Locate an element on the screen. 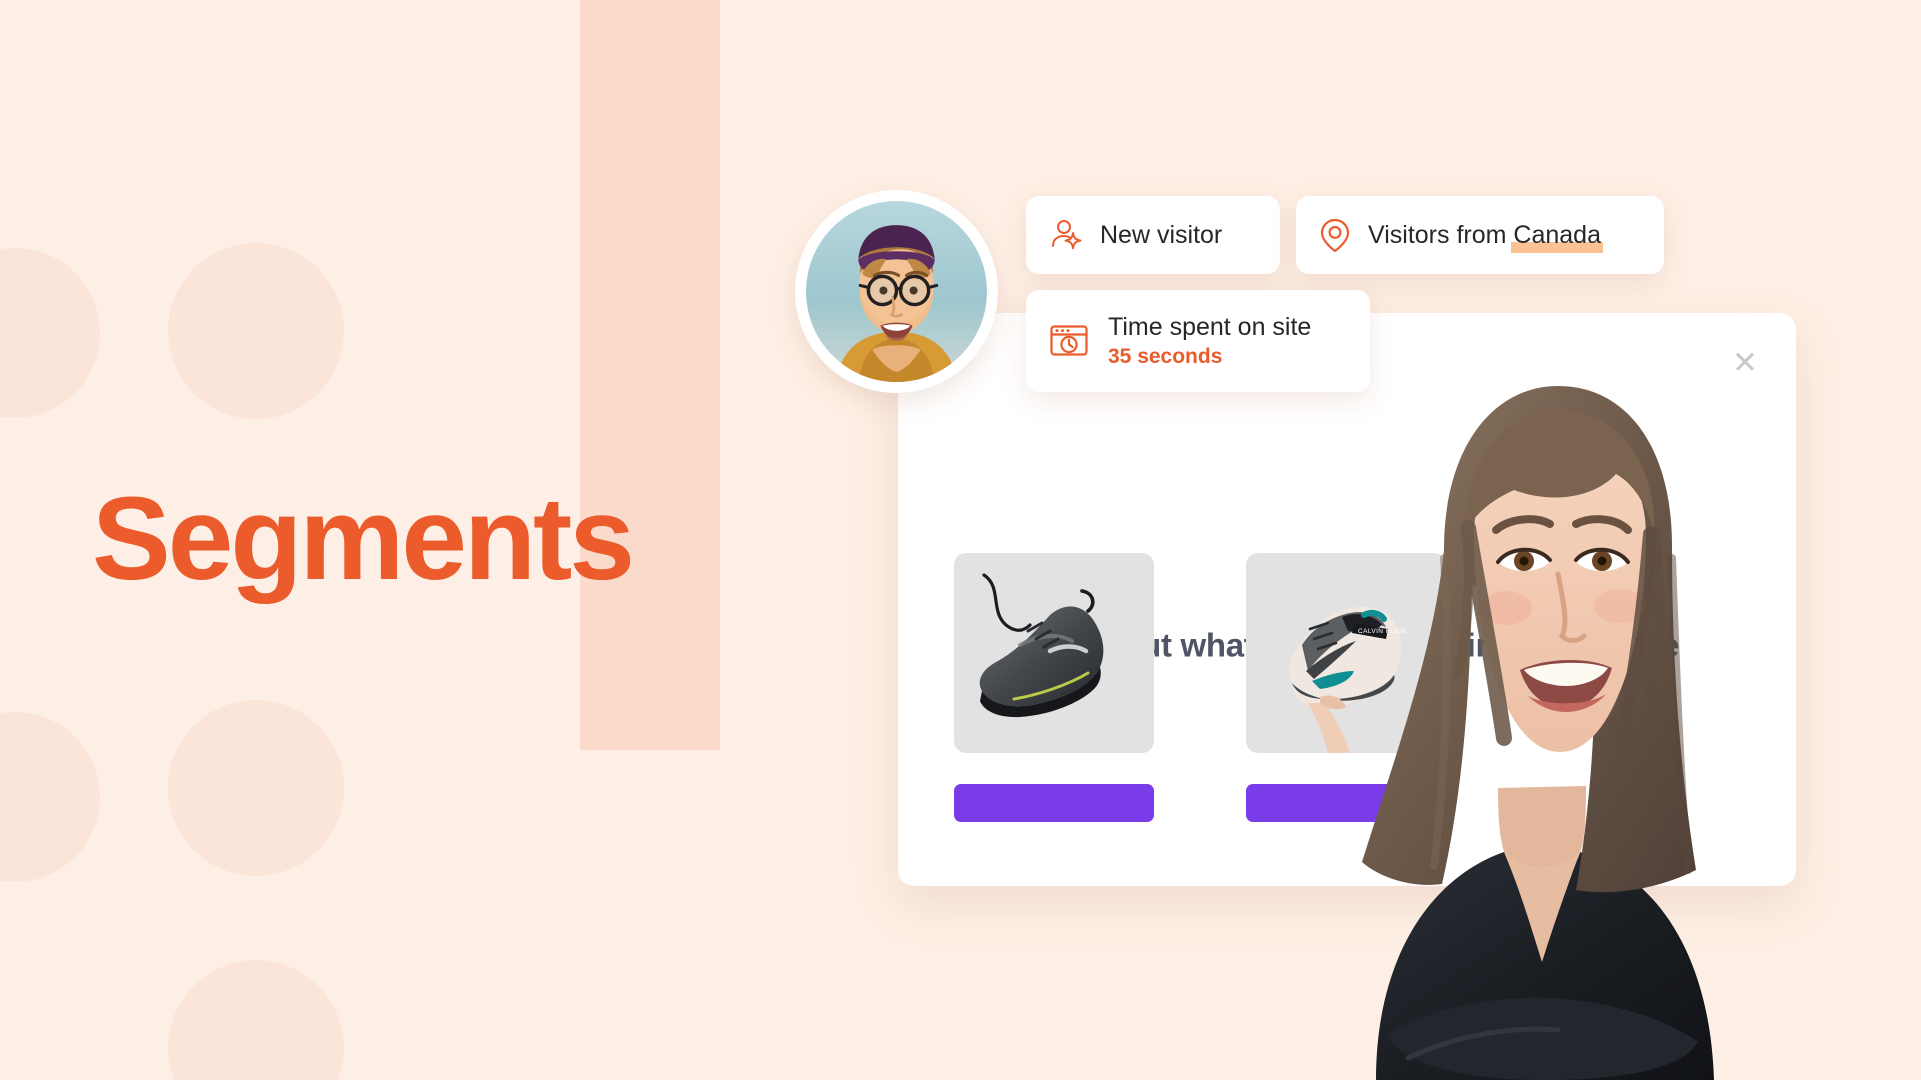 This screenshot has width=1921, height=1080. product-image-2: CALVIN KLEIN is located at coordinates (1346, 653).